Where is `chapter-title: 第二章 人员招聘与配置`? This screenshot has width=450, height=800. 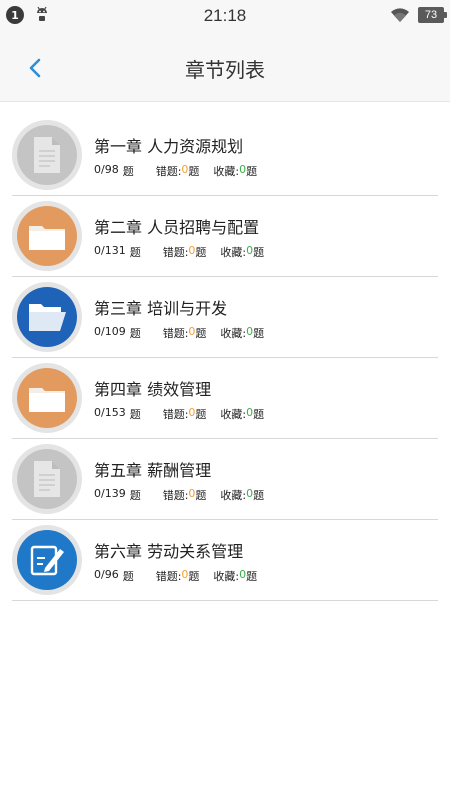
chapter-title: 第二章 人员招聘与配置 is located at coordinates (177, 227).